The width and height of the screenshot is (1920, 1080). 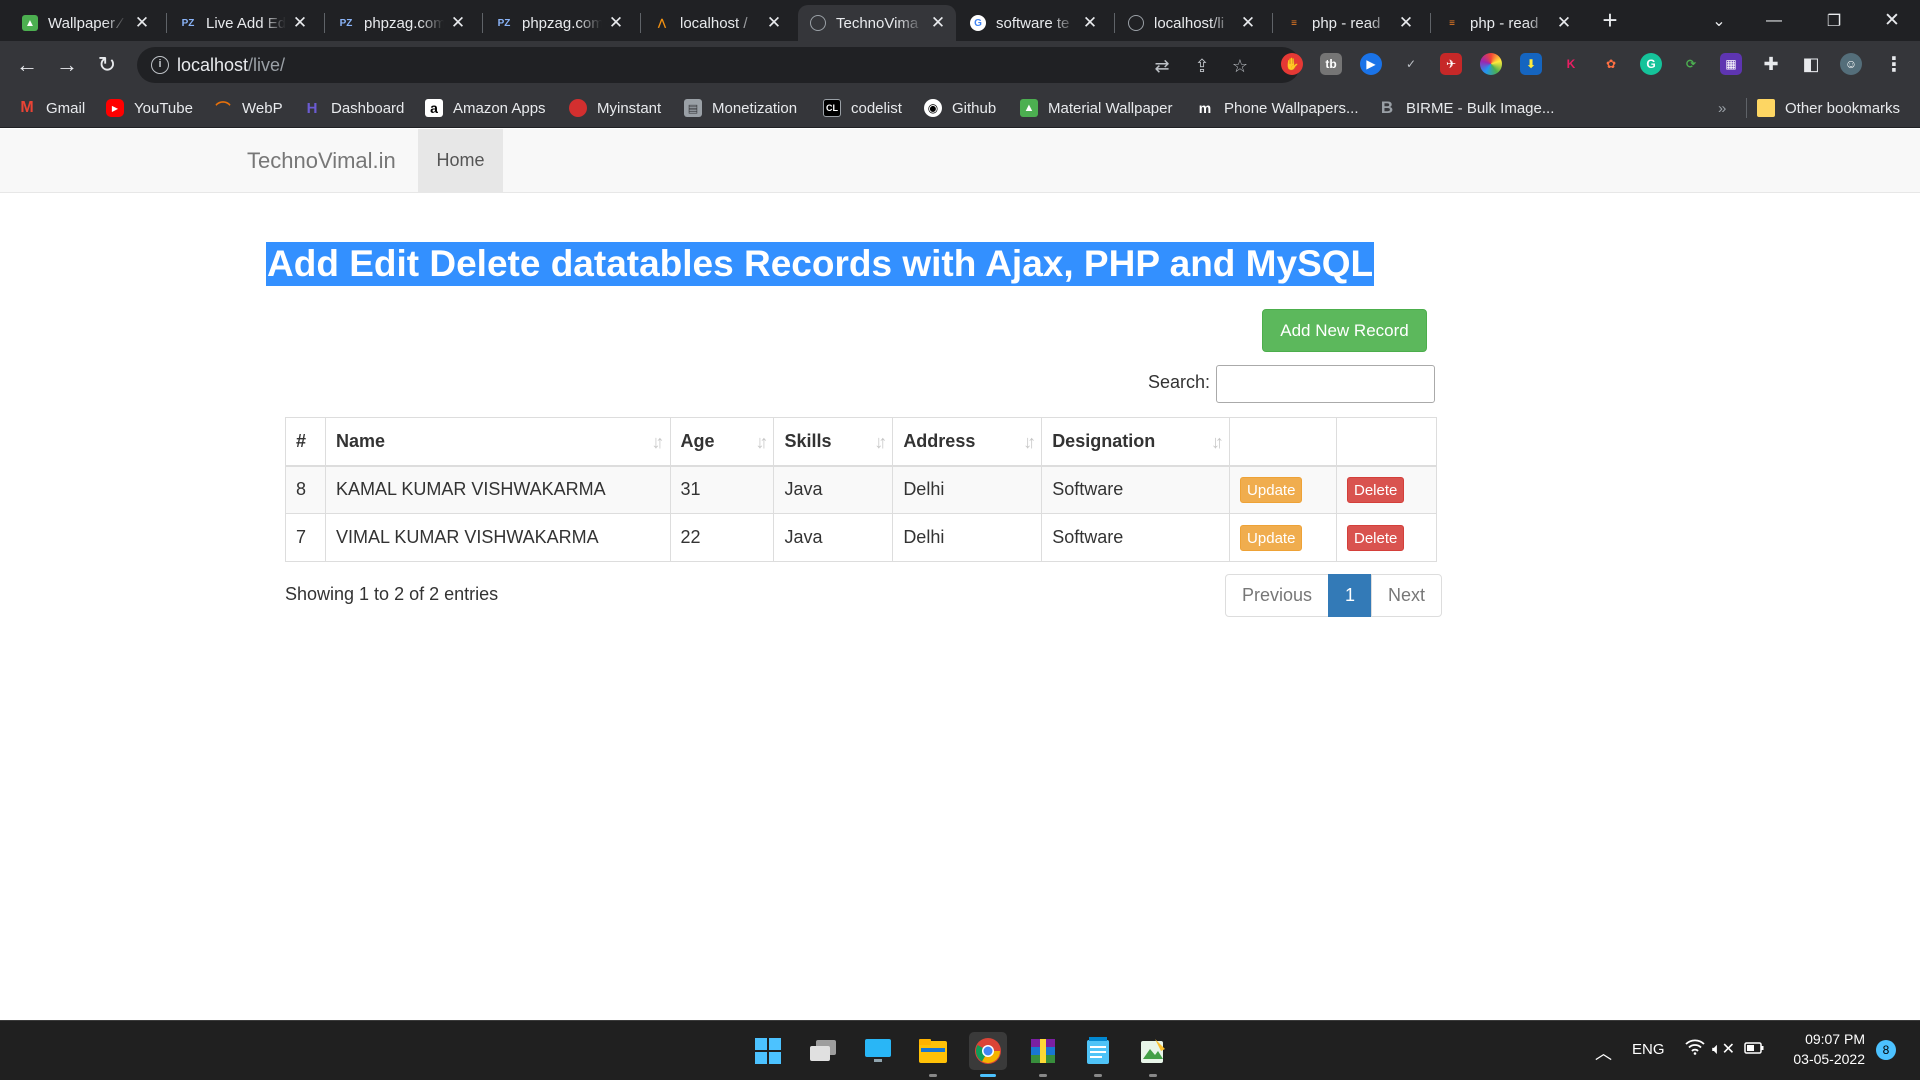 I want to click on windows-start-icon, so click(x=768, y=1051).